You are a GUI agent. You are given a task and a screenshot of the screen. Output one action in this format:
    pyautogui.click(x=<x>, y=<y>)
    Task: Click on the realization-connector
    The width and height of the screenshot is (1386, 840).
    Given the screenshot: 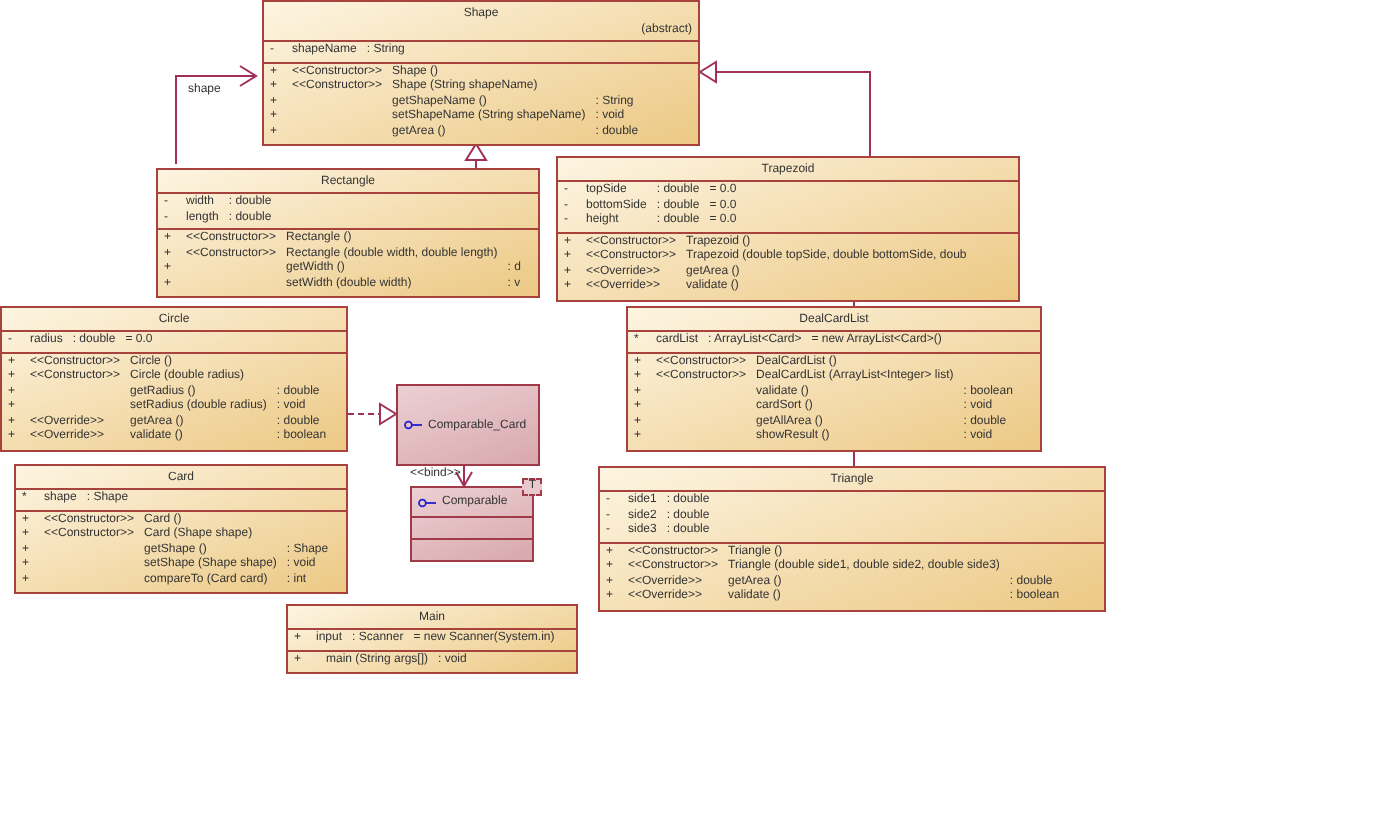 What is the action you would take?
    pyautogui.click(x=372, y=414)
    